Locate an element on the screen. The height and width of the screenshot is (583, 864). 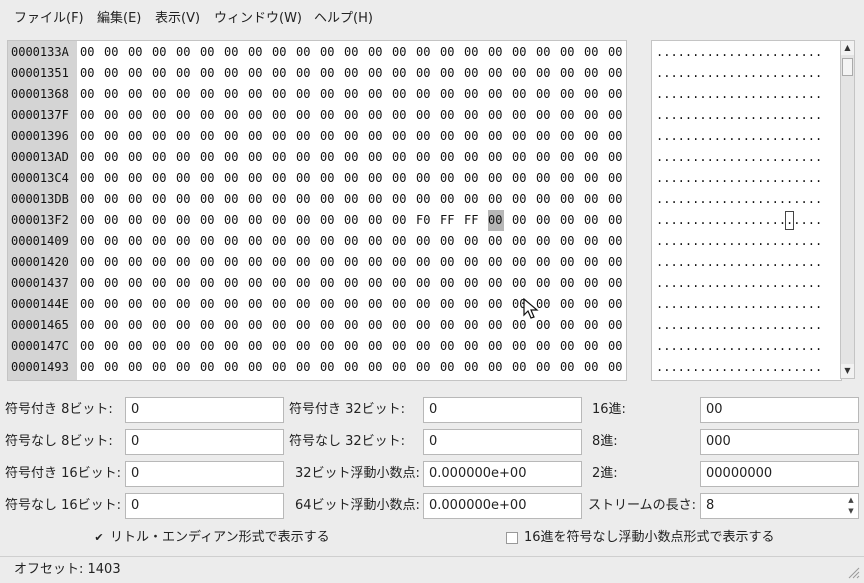
unsigned-16bit-field: 0 is located at coordinates (204, 506).